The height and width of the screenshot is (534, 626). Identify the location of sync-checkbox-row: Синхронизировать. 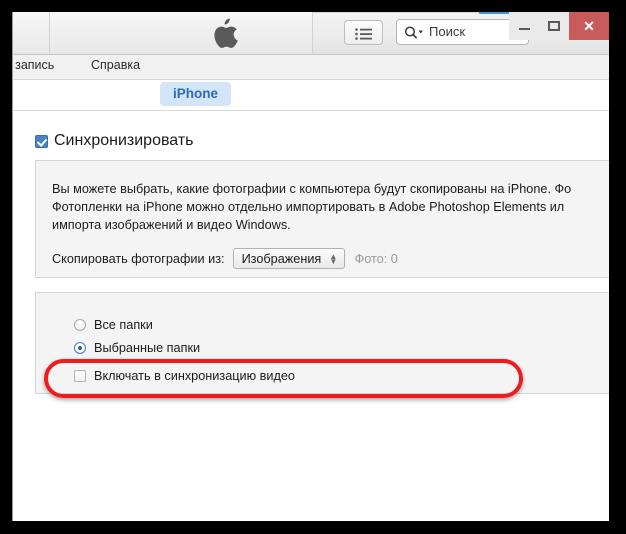
(114, 141).